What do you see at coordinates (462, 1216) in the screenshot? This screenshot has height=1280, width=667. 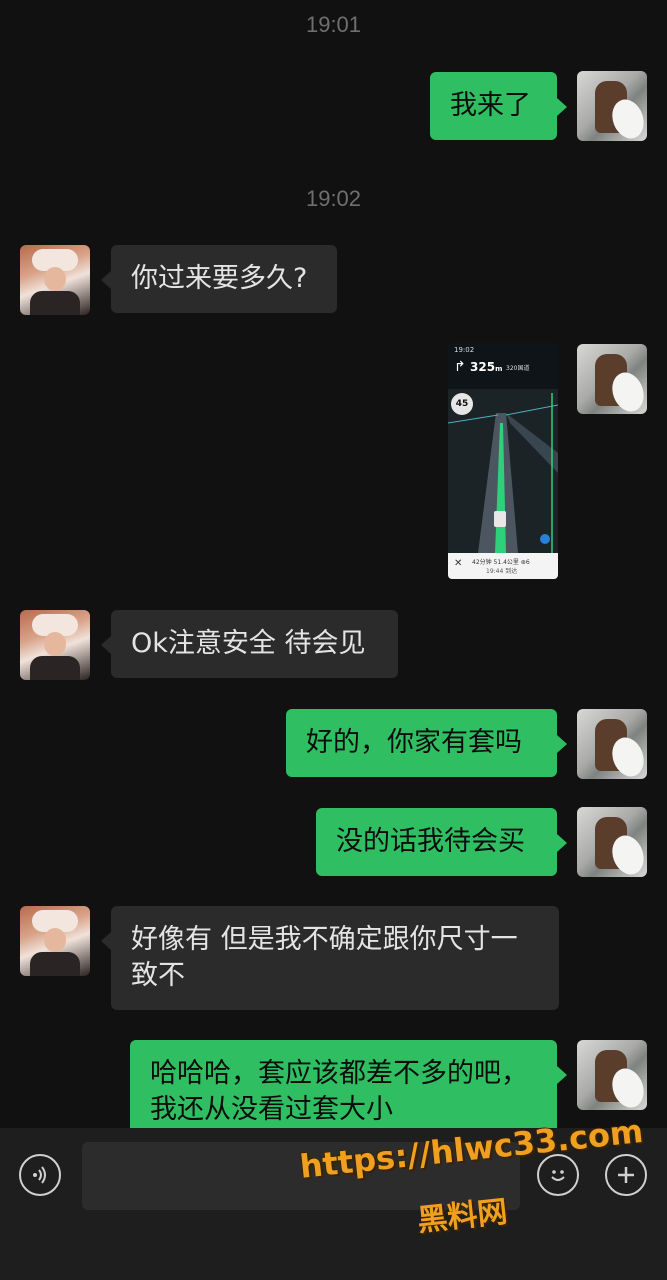 I see `watermark-site-name: 黑料网` at bounding box center [462, 1216].